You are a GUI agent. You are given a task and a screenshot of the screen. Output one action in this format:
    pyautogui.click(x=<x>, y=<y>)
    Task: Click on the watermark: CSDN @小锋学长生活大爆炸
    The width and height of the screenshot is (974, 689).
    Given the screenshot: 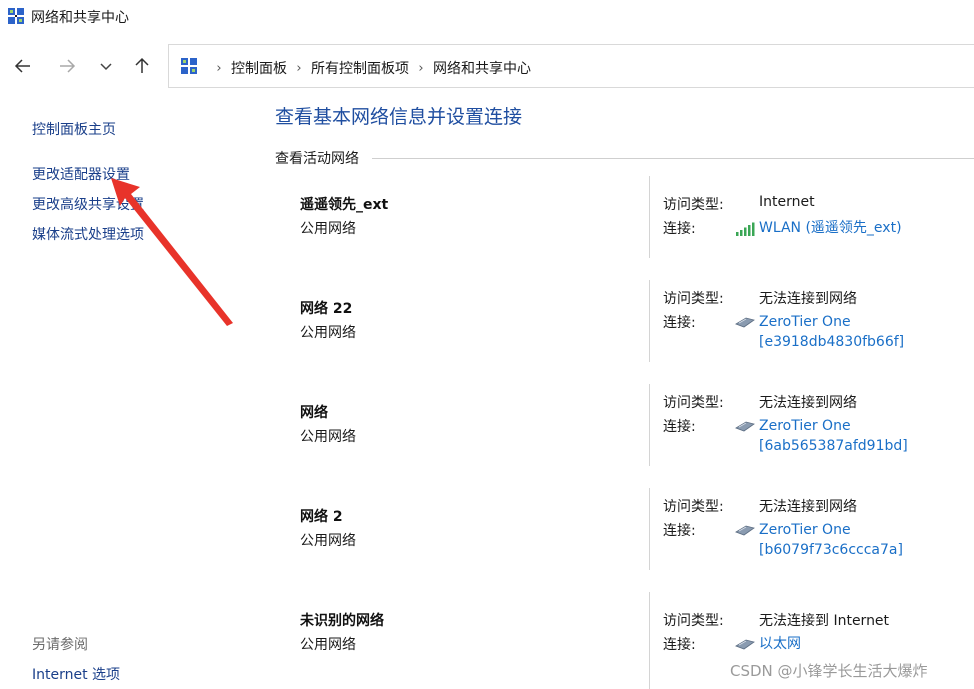 What is the action you would take?
    pyautogui.click(x=829, y=671)
    